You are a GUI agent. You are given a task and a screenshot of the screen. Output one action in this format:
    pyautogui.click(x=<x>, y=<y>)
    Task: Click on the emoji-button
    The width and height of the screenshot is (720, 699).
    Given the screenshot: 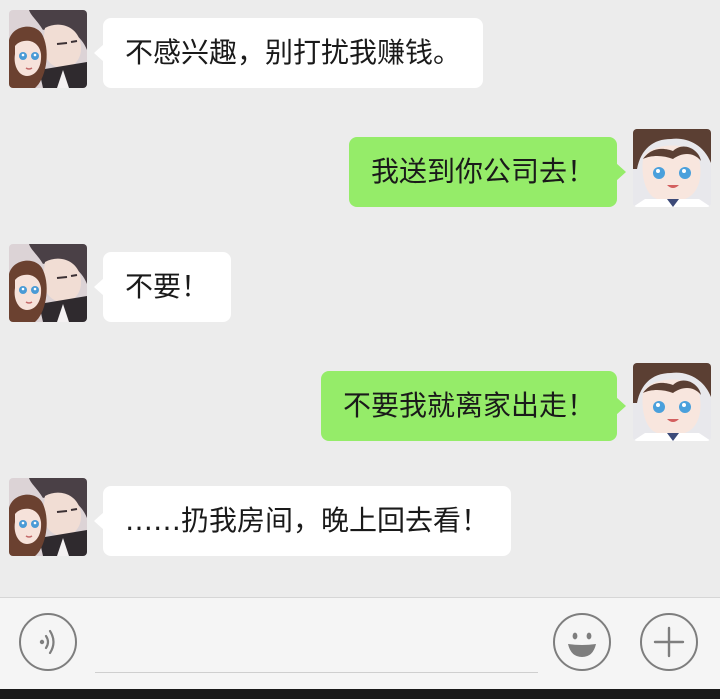 What is the action you would take?
    pyautogui.click(x=582, y=642)
    